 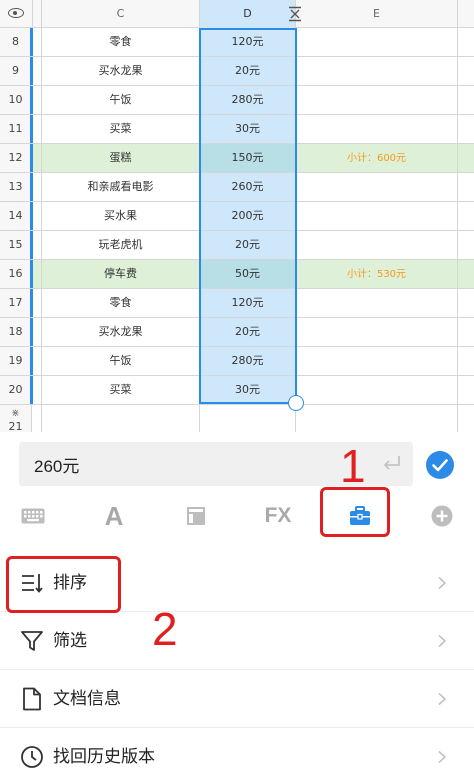 What do you see at coordinates (391, 463) in the screenshot?
I see `enter-icon` at bounding box center [391, 463].